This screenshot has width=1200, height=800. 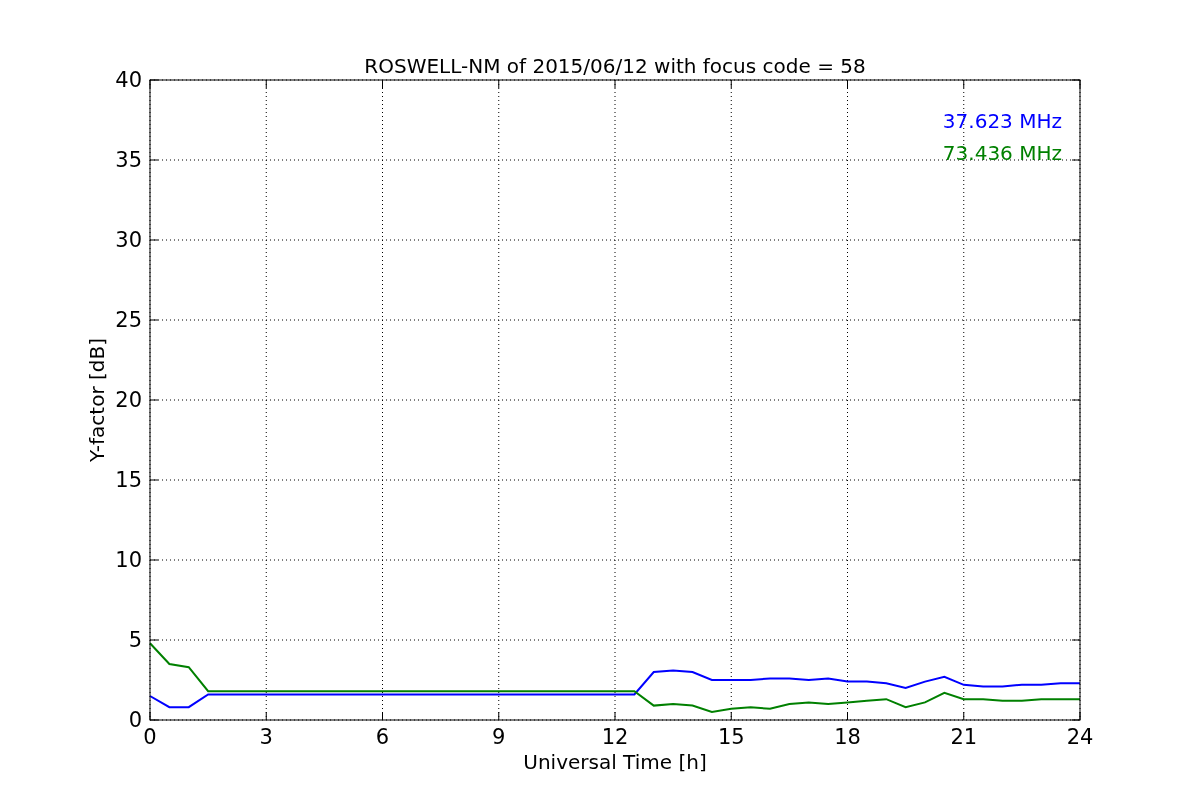 I want to click on y-tick-label: 15, so click(x=128, y=480).